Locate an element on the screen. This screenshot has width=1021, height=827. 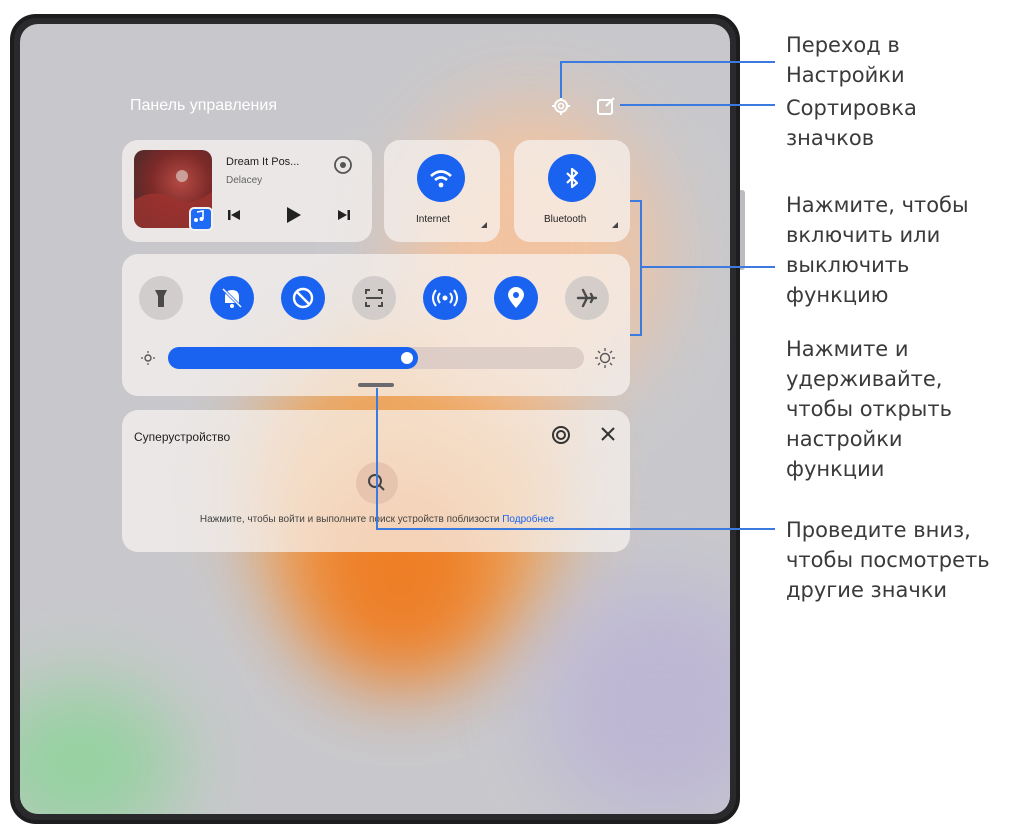
brightness-knob is located at coordinates (406, 358).